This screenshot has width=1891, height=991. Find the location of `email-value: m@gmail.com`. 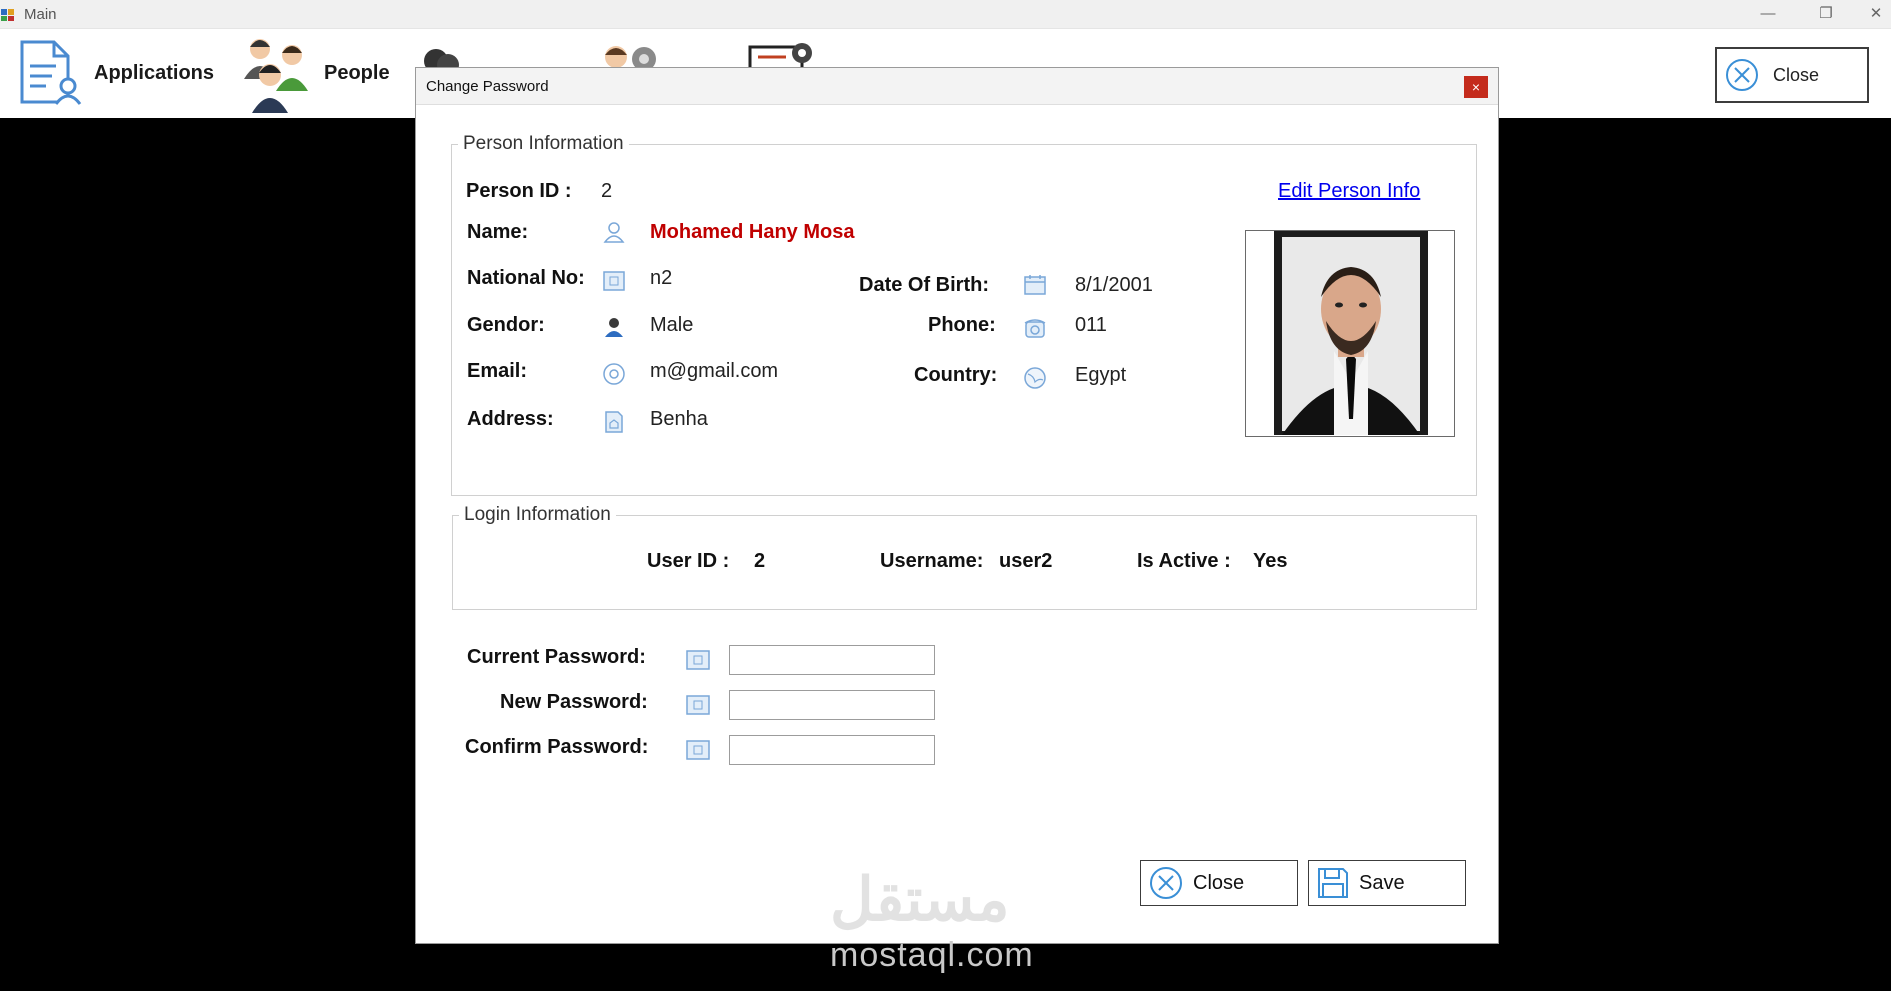

email-value: m@gmail.com is located at coordinates (714, 371).